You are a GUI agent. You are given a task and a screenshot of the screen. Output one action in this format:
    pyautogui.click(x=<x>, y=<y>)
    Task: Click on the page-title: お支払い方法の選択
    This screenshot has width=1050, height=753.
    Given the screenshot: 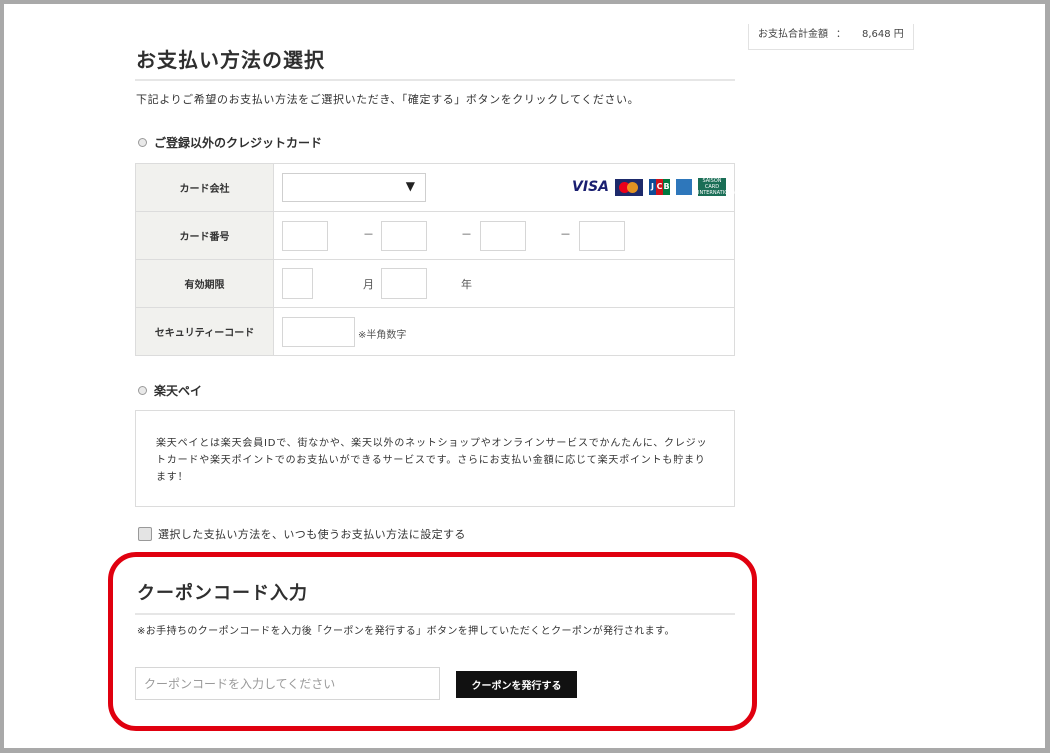 What is the action you would take?
    pyautogui.click(x=230, y=60)
    